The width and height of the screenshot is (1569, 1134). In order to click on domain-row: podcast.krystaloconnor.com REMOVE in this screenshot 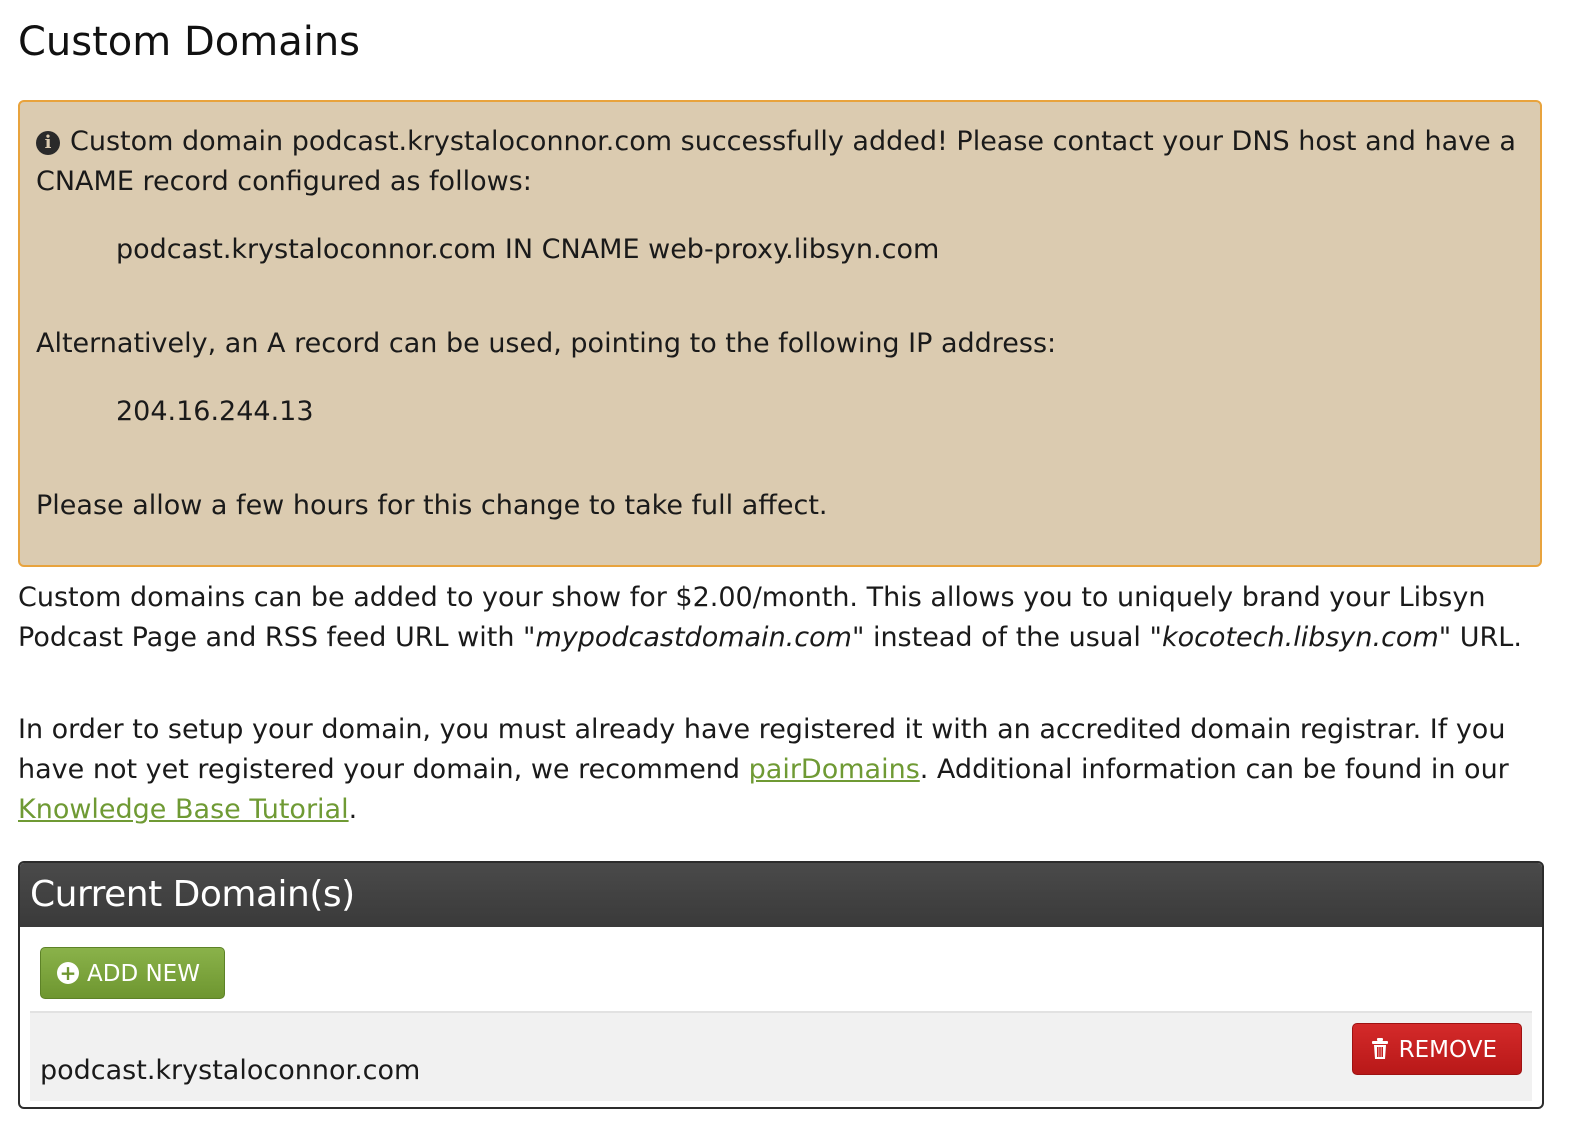, I will do `click(781, 1056)`.